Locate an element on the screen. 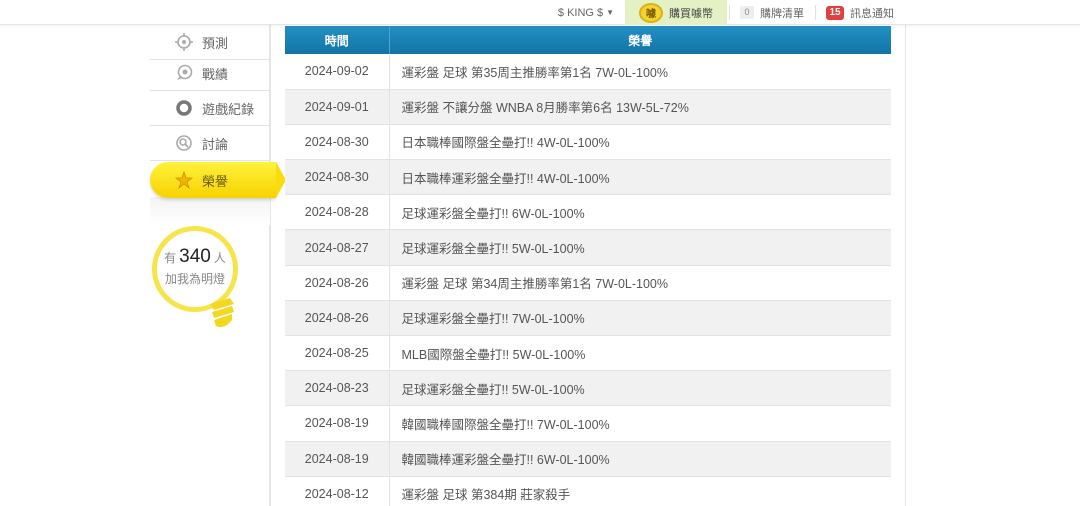 The height and width of the screenshot is (506, 1080). user-menu-button: $ KING $ ▼ is located at coordinates (586, 12).